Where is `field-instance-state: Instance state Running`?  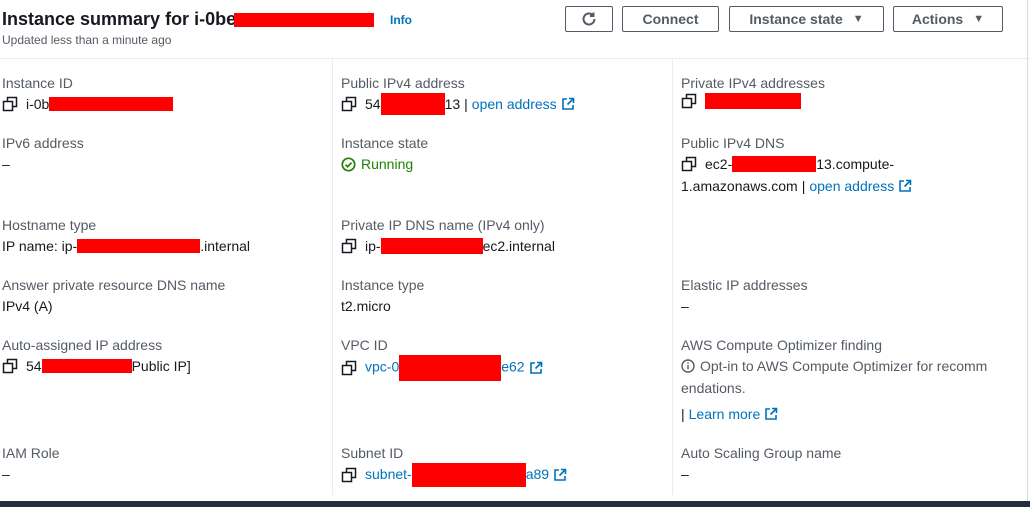
field-instance-state: Instance state Running is located at coordinates (384, 154).